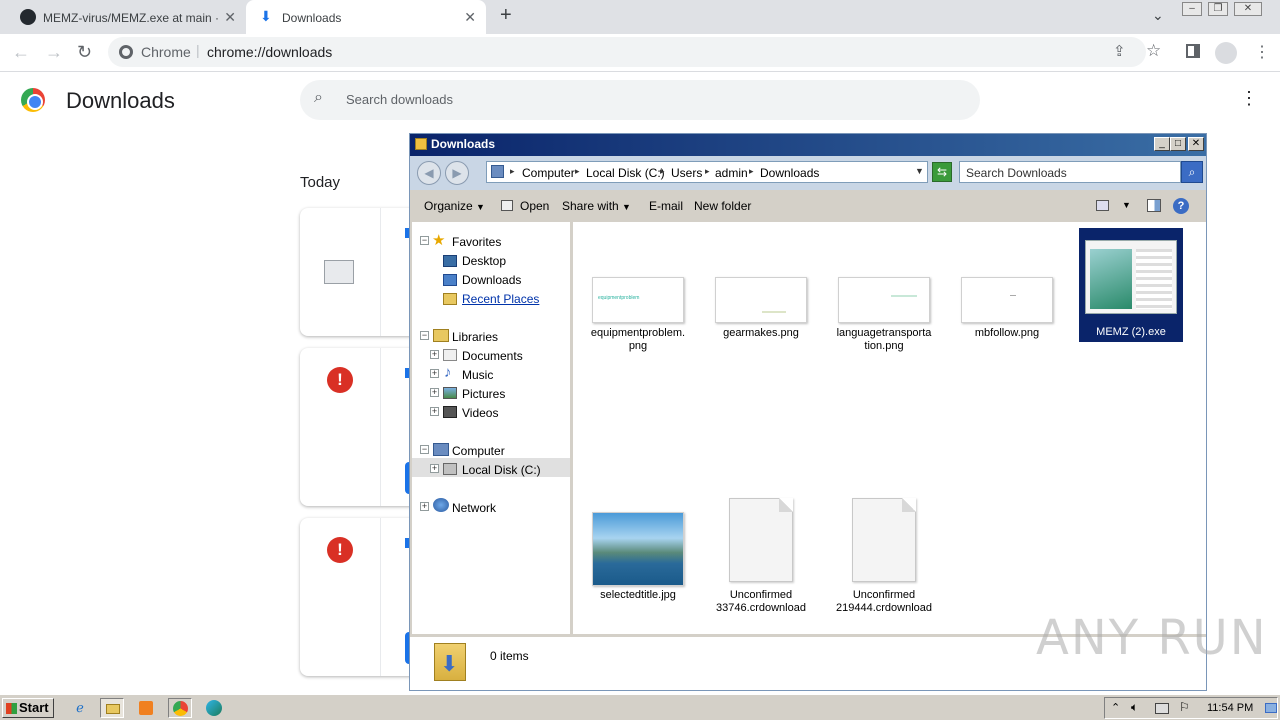 This screenshot has width=1280, height=720. What do you see at coordinates (429, 173) in the screenshot?
I see `back-icon: ◀` at bounding box center [429, 173].